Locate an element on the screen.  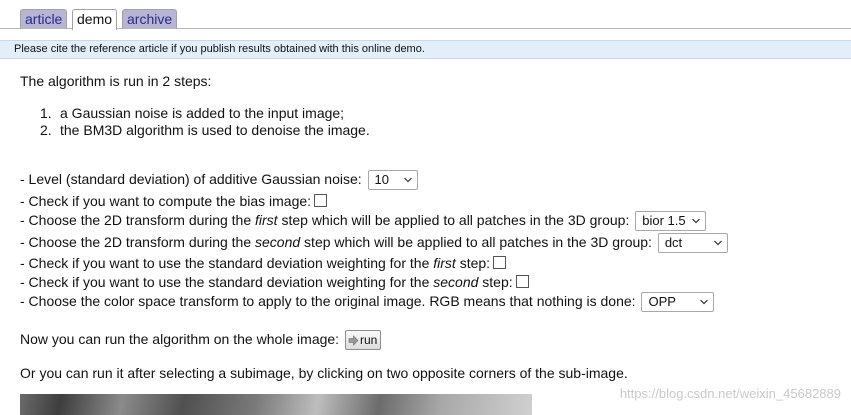
color-space-value: OPP is located at coordinates (662, 302).